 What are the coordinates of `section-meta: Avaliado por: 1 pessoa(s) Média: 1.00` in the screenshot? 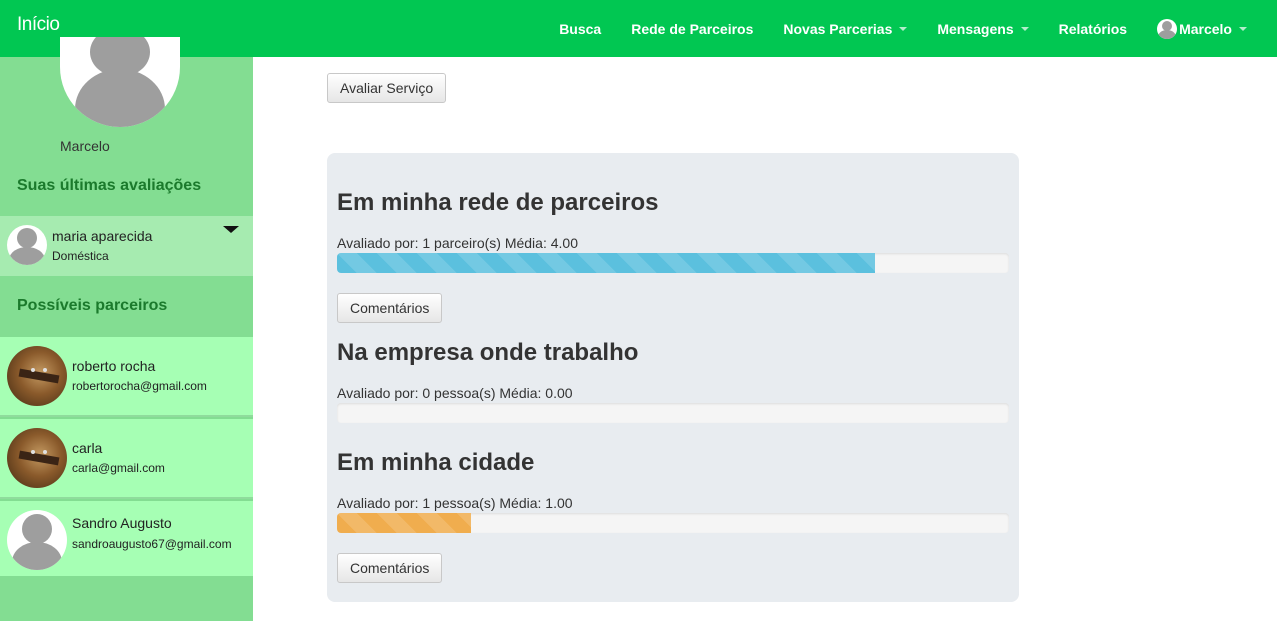 It's located at (455, 503).